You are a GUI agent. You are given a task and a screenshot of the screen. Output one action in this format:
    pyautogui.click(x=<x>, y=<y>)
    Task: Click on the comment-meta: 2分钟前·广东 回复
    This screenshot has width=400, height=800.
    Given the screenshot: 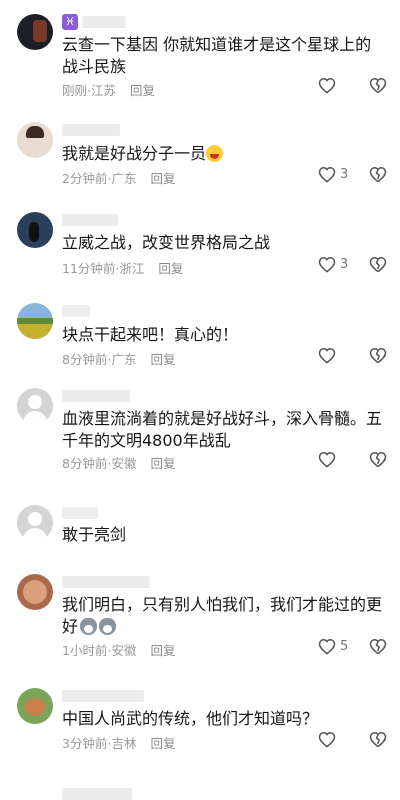 What is the action you would take?
    pyautogui.click(x=119, y=178)
    